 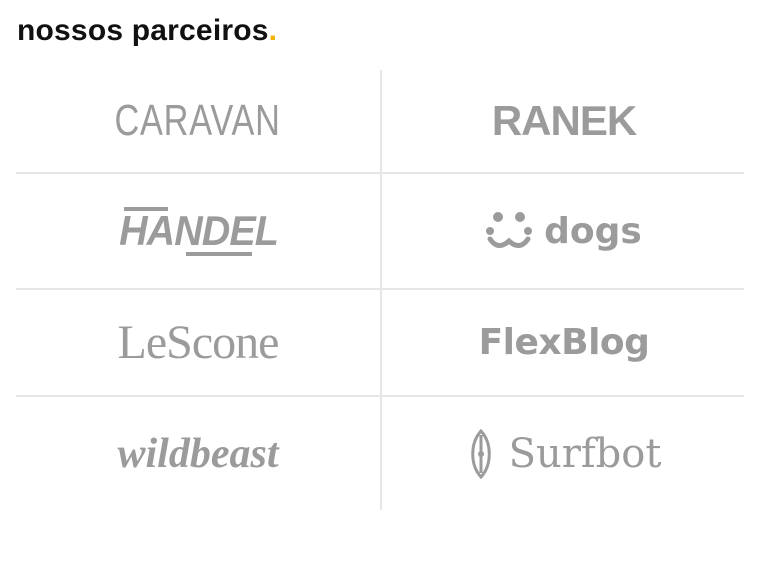 I want to click on partner-logo-surfbot: Surfbot, so click(x=564, y=453).